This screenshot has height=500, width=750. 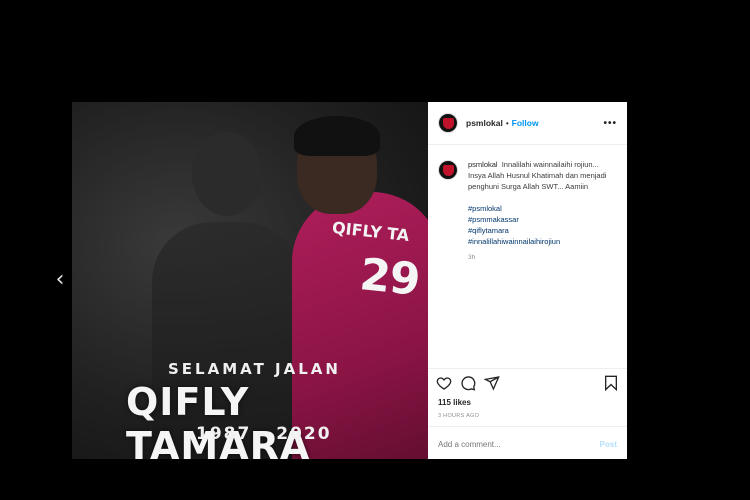 What do you see at coordinates (444, 383) in the screenshot?
I see `heart-icon` at bounding box center [444, 383].